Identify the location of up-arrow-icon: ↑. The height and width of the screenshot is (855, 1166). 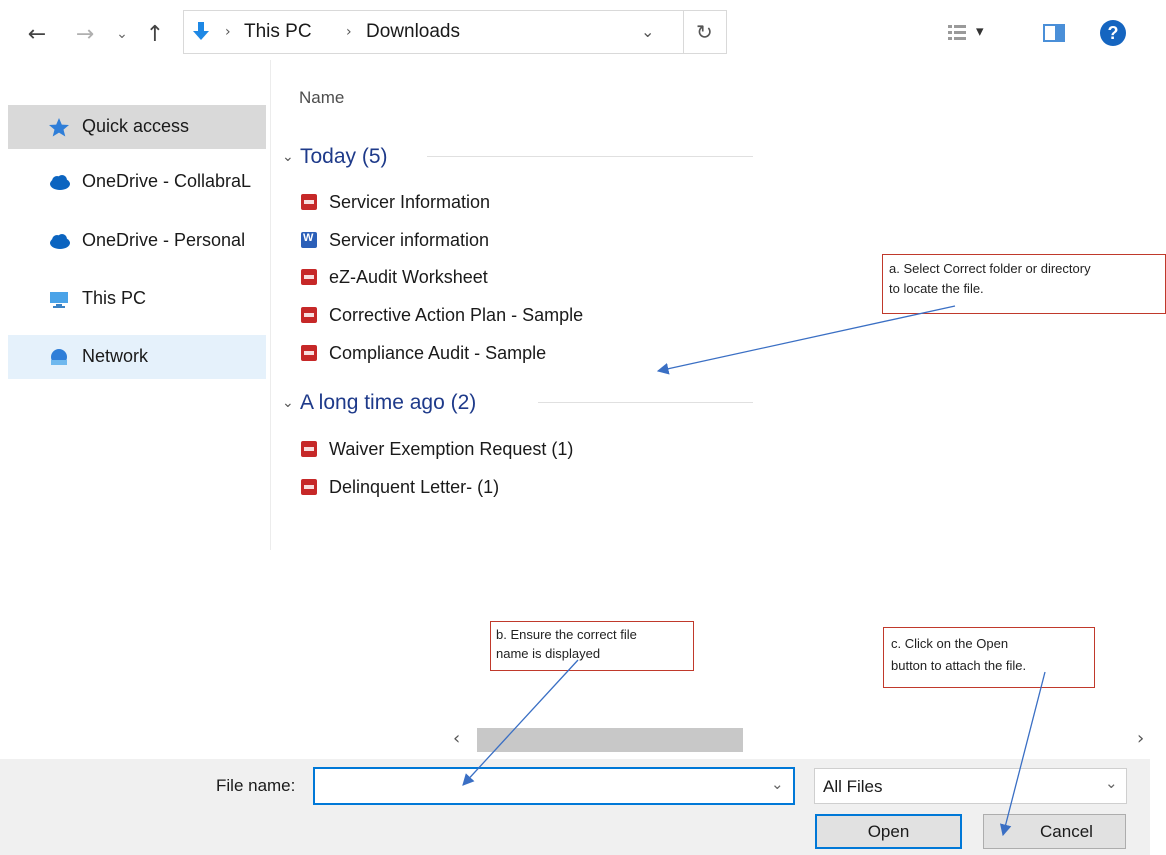
(155, 34).